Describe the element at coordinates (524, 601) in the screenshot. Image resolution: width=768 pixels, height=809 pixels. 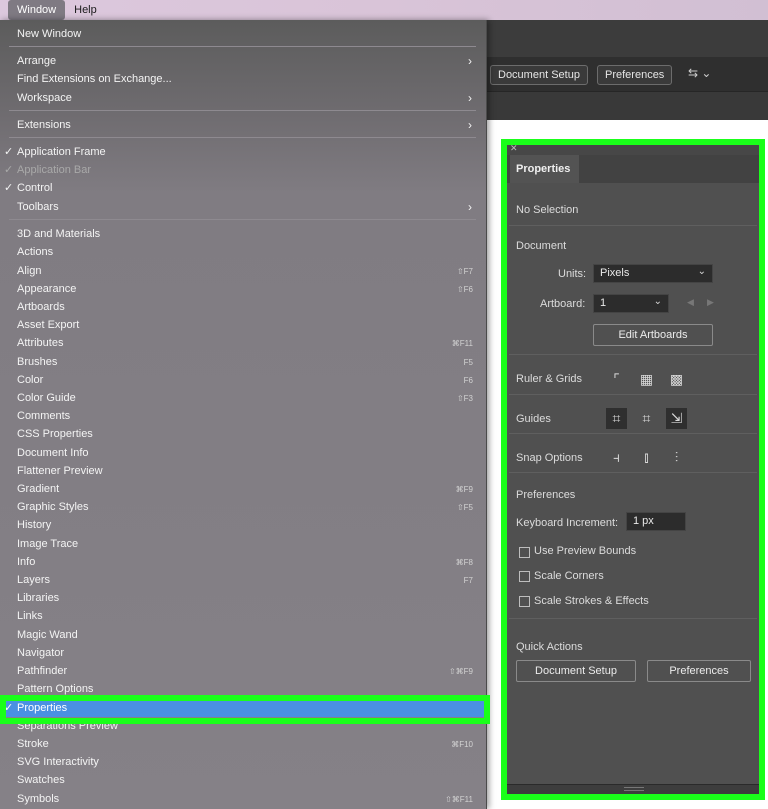
I see `scale-strokes-checkbox` at that location.